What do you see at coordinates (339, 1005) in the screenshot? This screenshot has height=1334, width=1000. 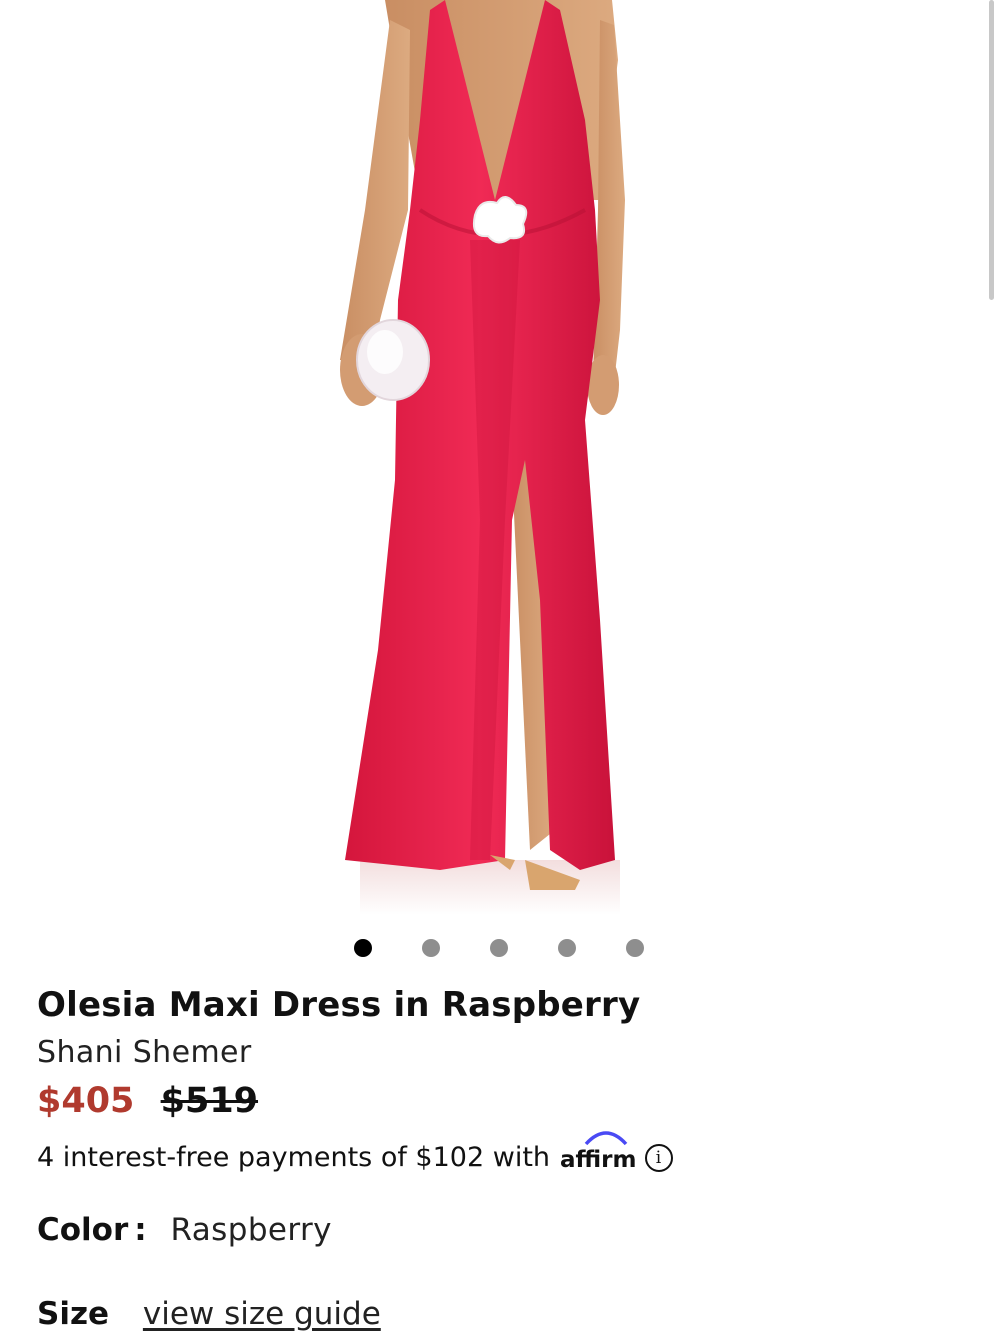 I see `product-title: Olesia Maxi Dress in Raspberry` at bounding box center [339, 1005].